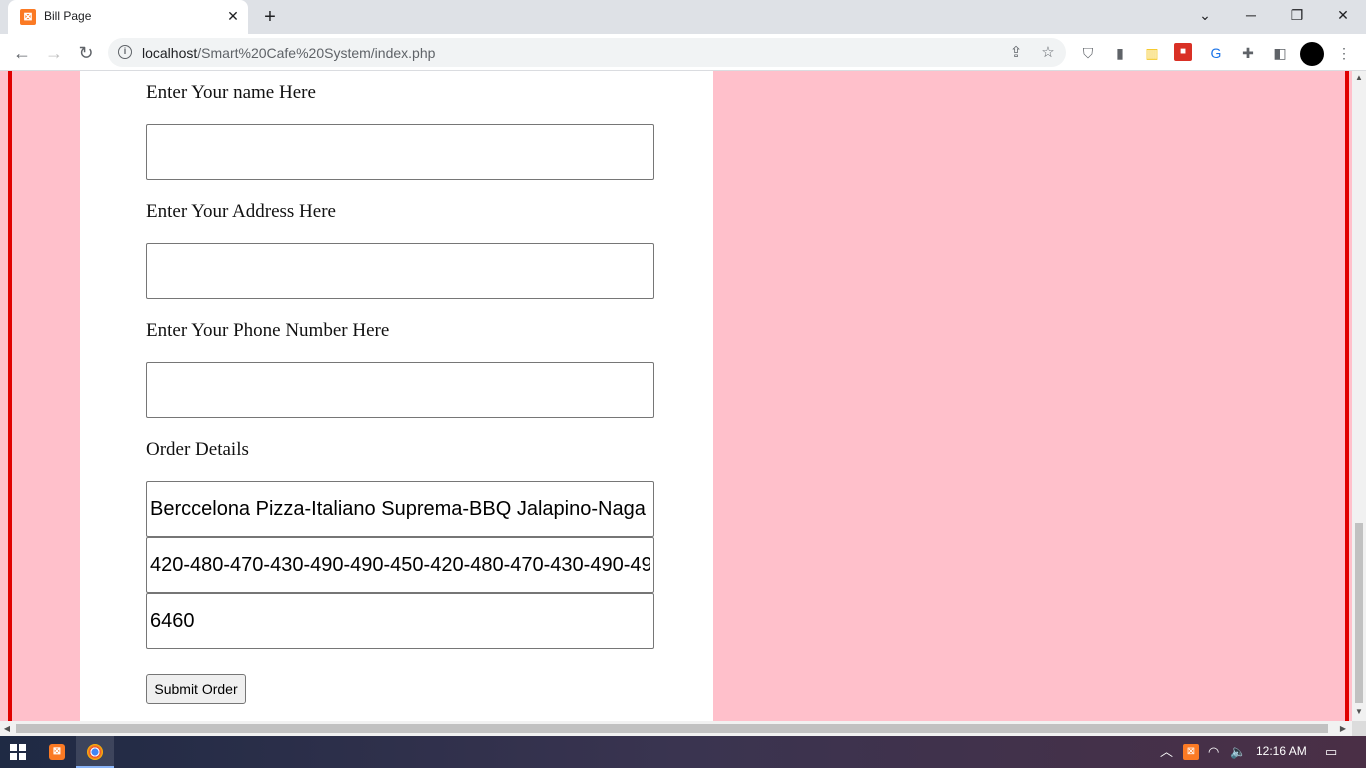  What do you see at coordinates (1166, 752) in the screenshot?
I see `tray-overflow-chevron-icon: ︿` at bounding box center [1166, 752].